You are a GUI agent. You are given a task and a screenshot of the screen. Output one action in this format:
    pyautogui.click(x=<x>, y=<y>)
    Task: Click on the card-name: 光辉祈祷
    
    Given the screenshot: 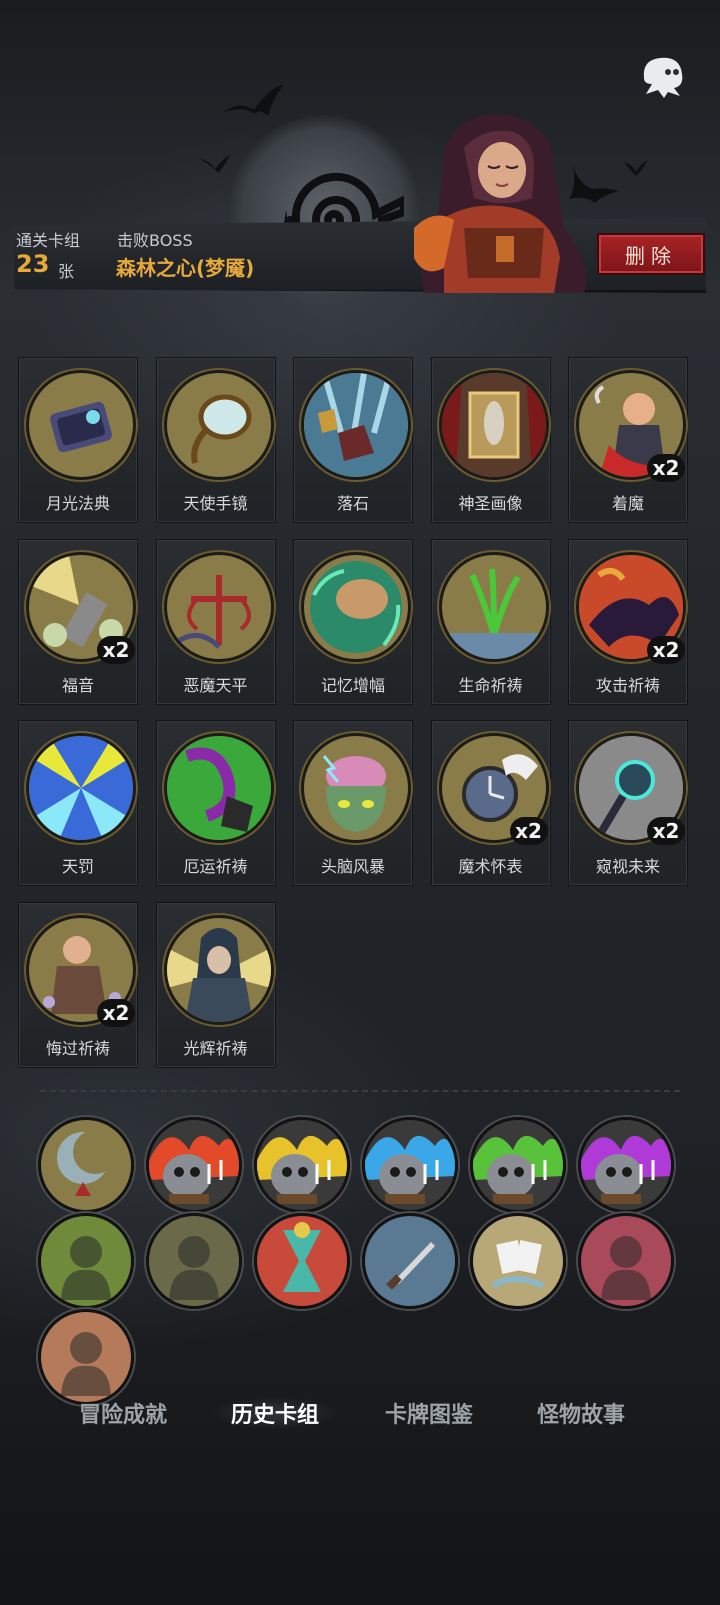 What is the action you would take?
    pyautogui.click(x=215, y=1048)
    